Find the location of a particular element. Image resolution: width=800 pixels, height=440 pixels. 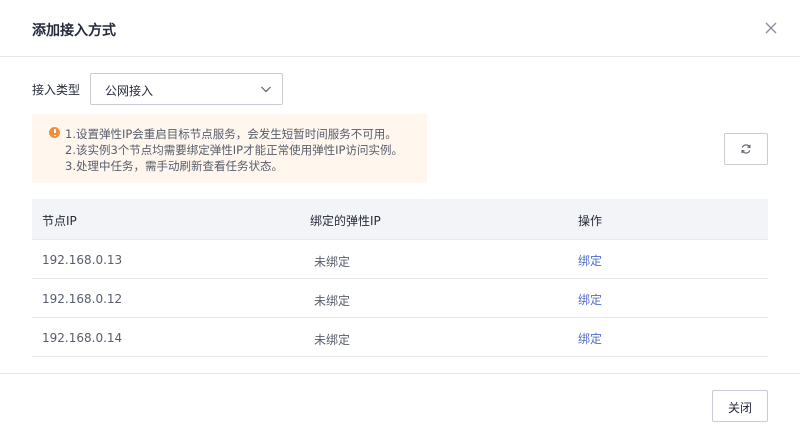

column-header-action: 操作 is located at coordinates (590, 221).